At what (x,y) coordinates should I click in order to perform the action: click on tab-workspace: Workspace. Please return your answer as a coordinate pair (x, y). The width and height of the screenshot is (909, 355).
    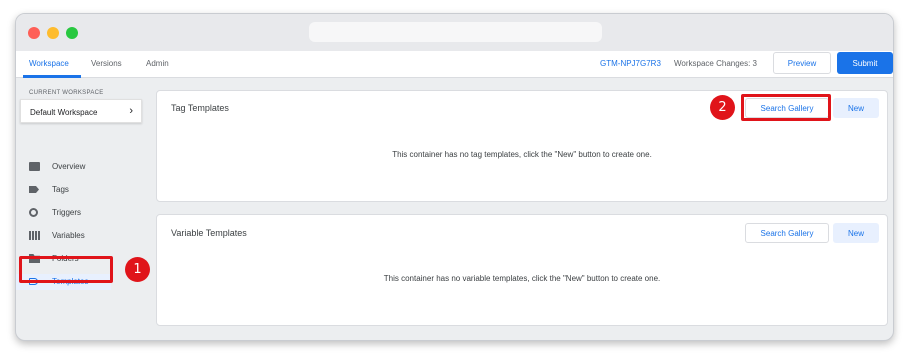
    Looking at the image, I should click on (49, 63).